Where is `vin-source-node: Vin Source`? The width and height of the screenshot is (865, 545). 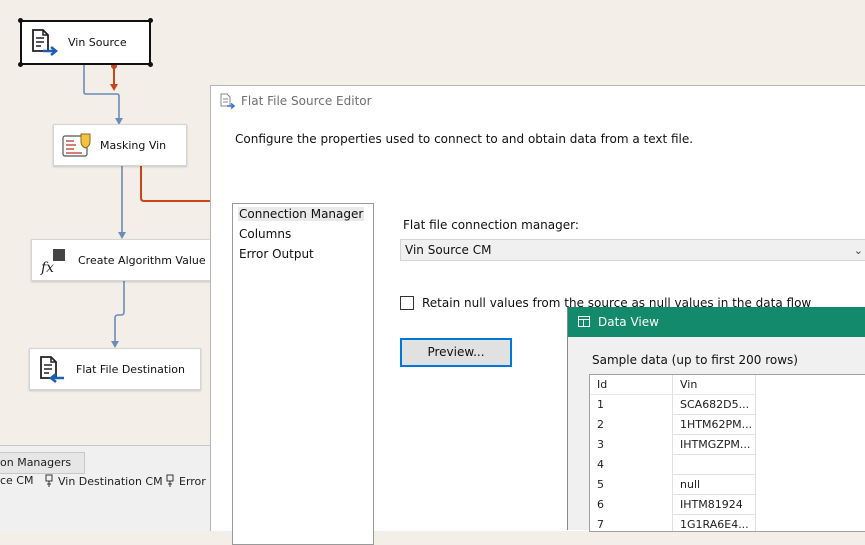 vin-source-node: Vin Source is located at coordinates (85, 42).